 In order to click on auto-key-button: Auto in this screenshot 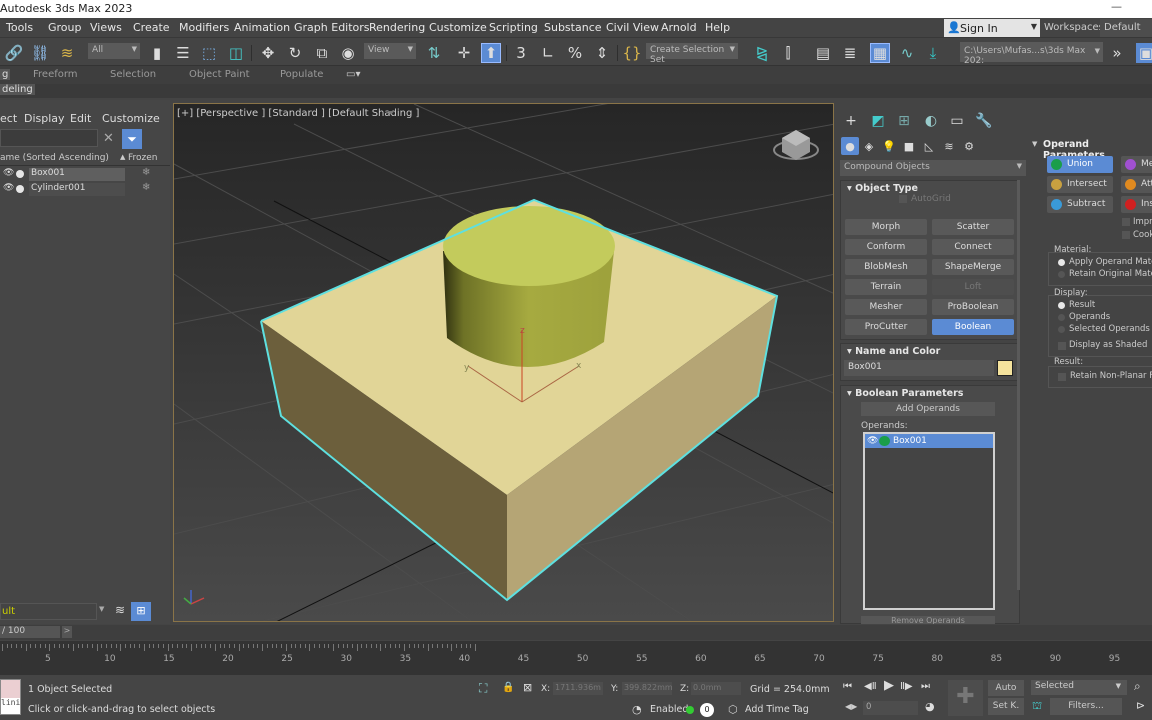, I will do `click(1006, 688)`.